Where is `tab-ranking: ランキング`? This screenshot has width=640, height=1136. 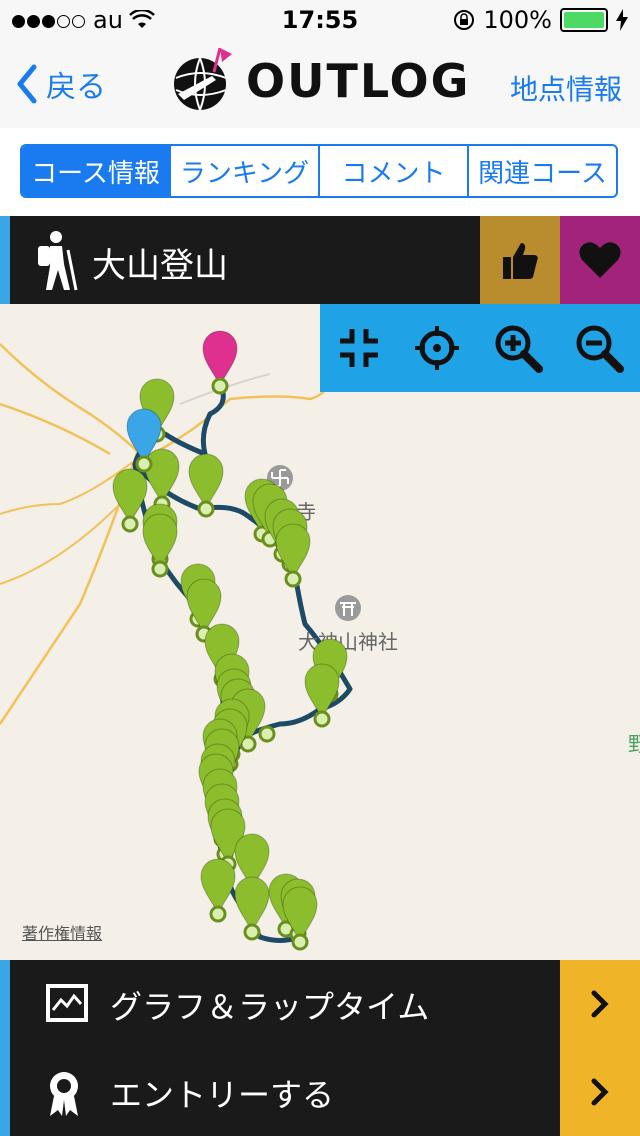
tab-ranking: ランキング is located at coordinates (245, 171).